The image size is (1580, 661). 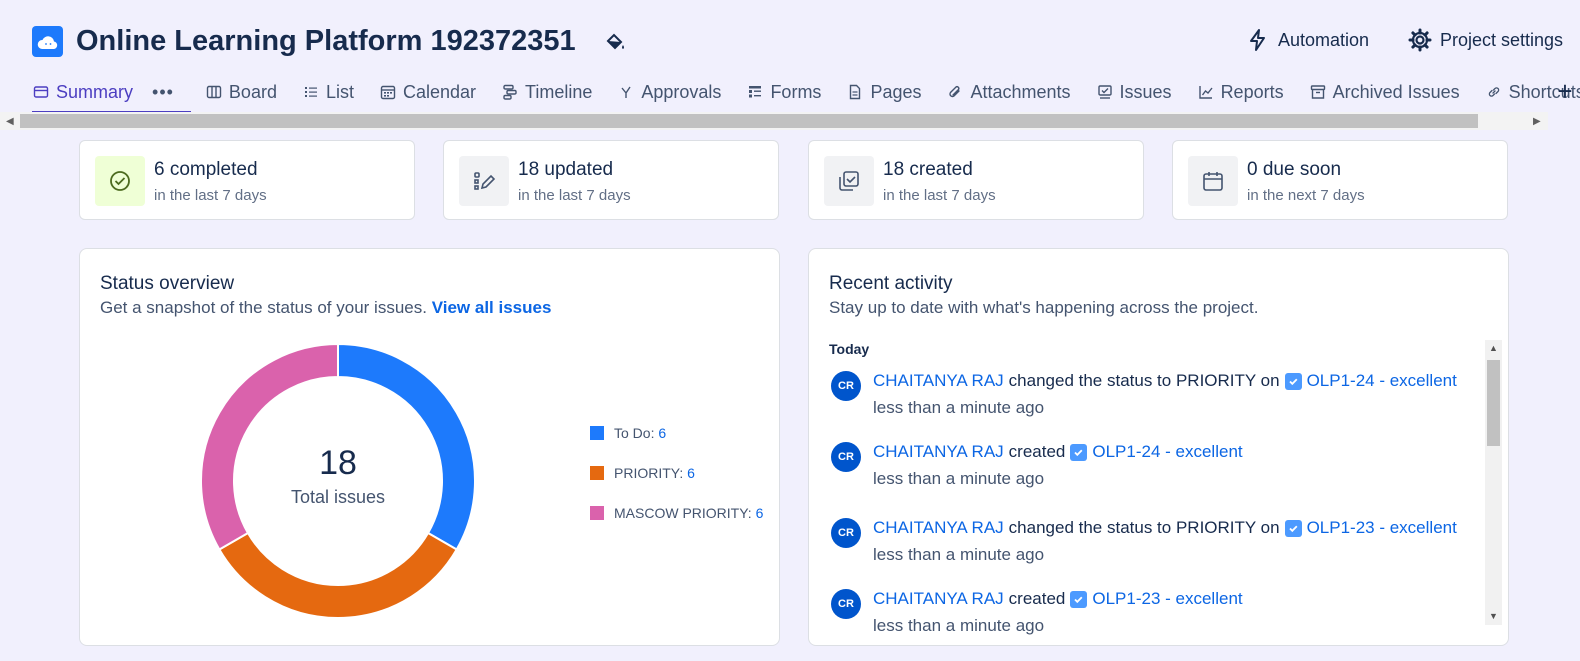 What do you see at coordinates (891, 283) in the screenshot?
I see `recent-activity-title: Recent activity` at bounding box center [891, 283].